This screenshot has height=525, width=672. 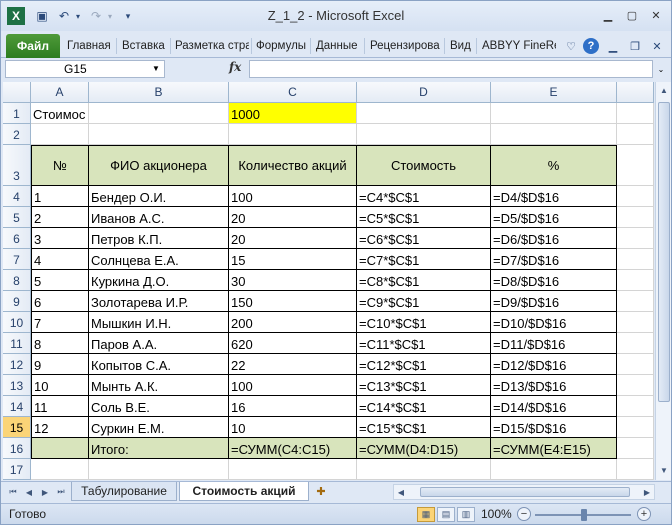 What do you see at coordinates (571, 46) in the screenshot?
I see `minimize-ribbon-icon: ♡` at bounding box center [571, 46].